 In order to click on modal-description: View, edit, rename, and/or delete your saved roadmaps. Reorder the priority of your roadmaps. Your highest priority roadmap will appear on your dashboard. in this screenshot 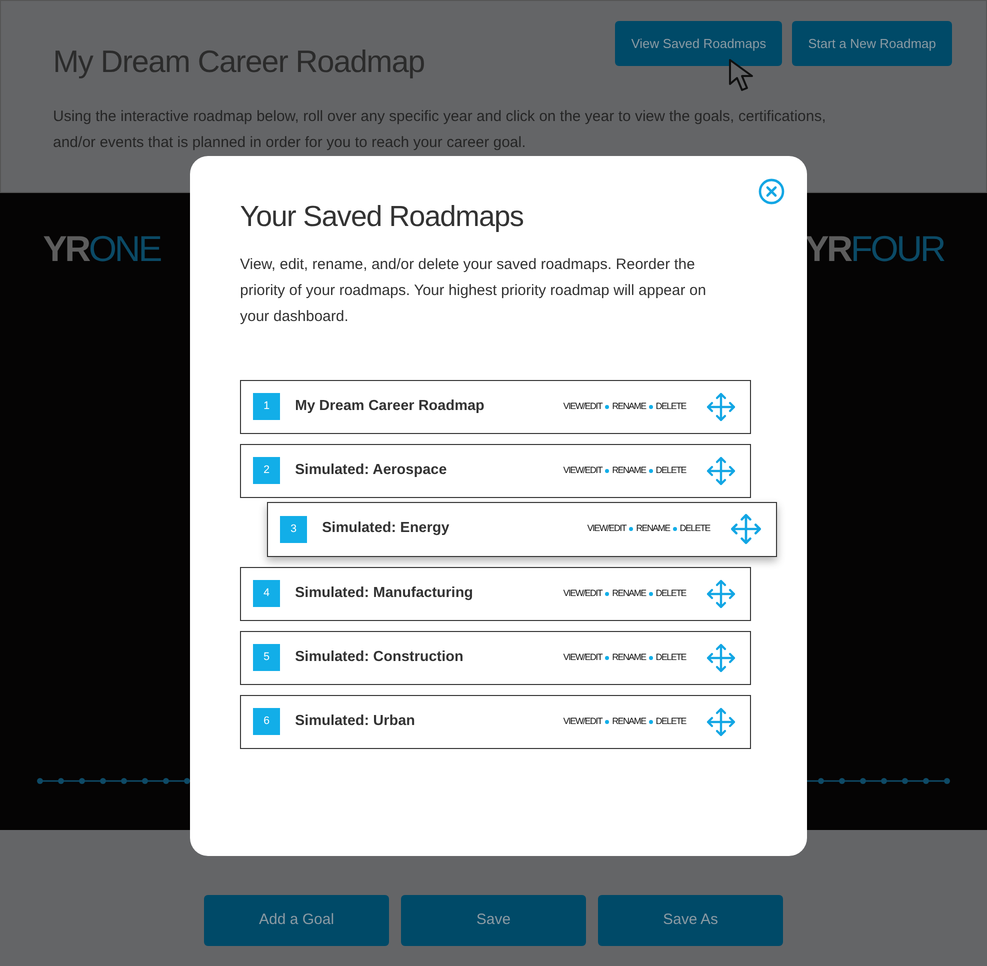, I will do `click(474, 290)`.